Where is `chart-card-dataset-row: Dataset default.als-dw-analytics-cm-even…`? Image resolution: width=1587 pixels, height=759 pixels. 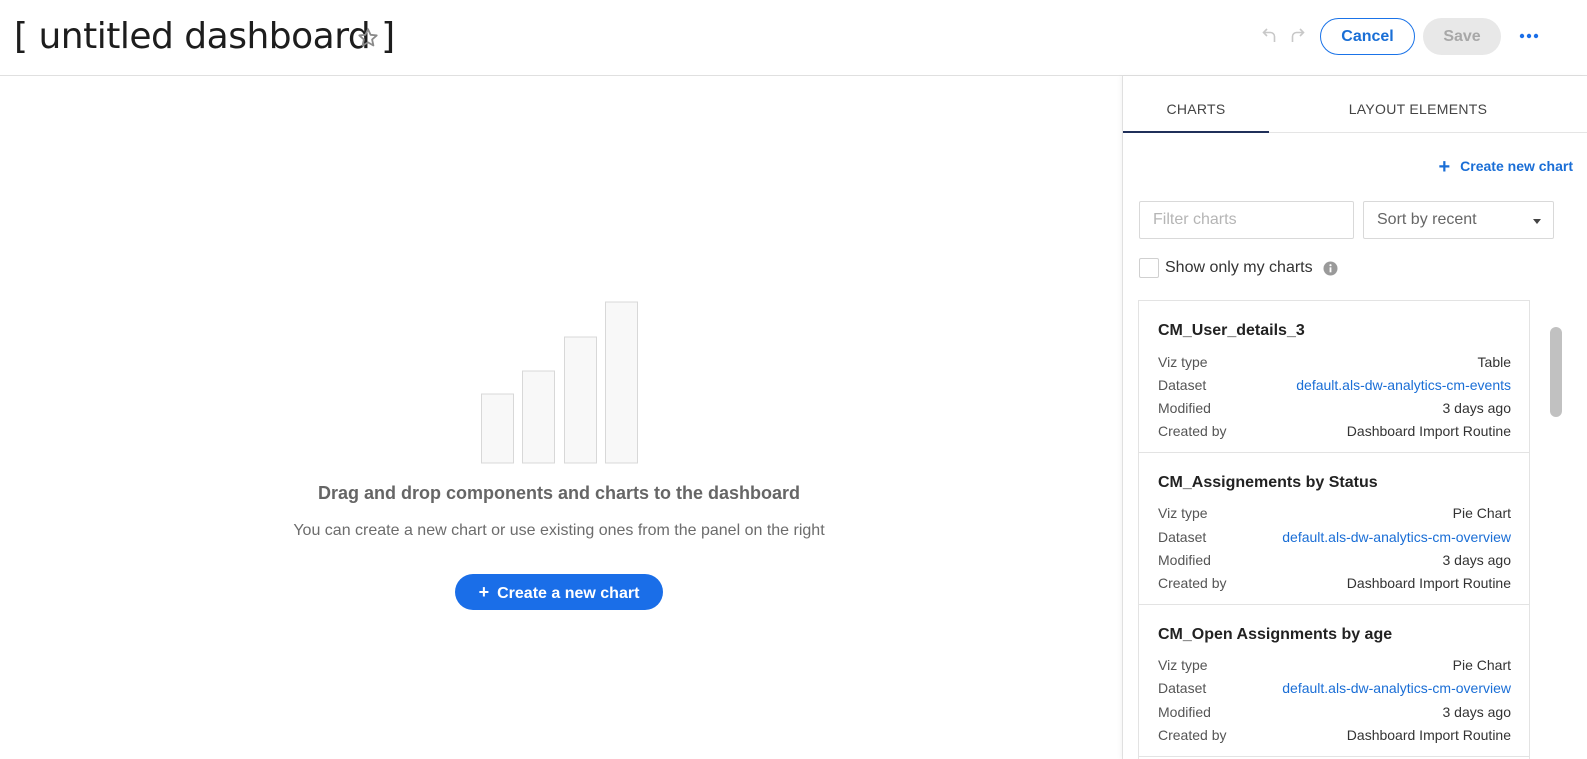 chart-card-dataset-row: Dataset default.als-dw-analytics-cm-even… is located at coordinates (1334, 386).